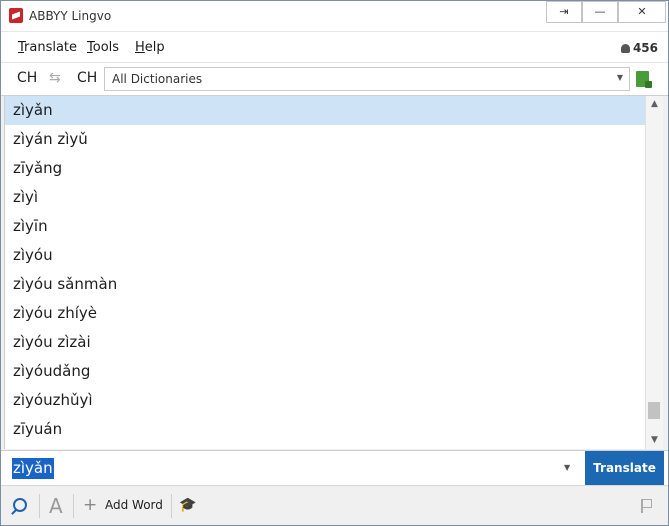 This screenshot has width=669, height=526. Describe the element at coordinates (325, 371) in the screenshot. I see `list-item: zìyóudǎng` at that location.